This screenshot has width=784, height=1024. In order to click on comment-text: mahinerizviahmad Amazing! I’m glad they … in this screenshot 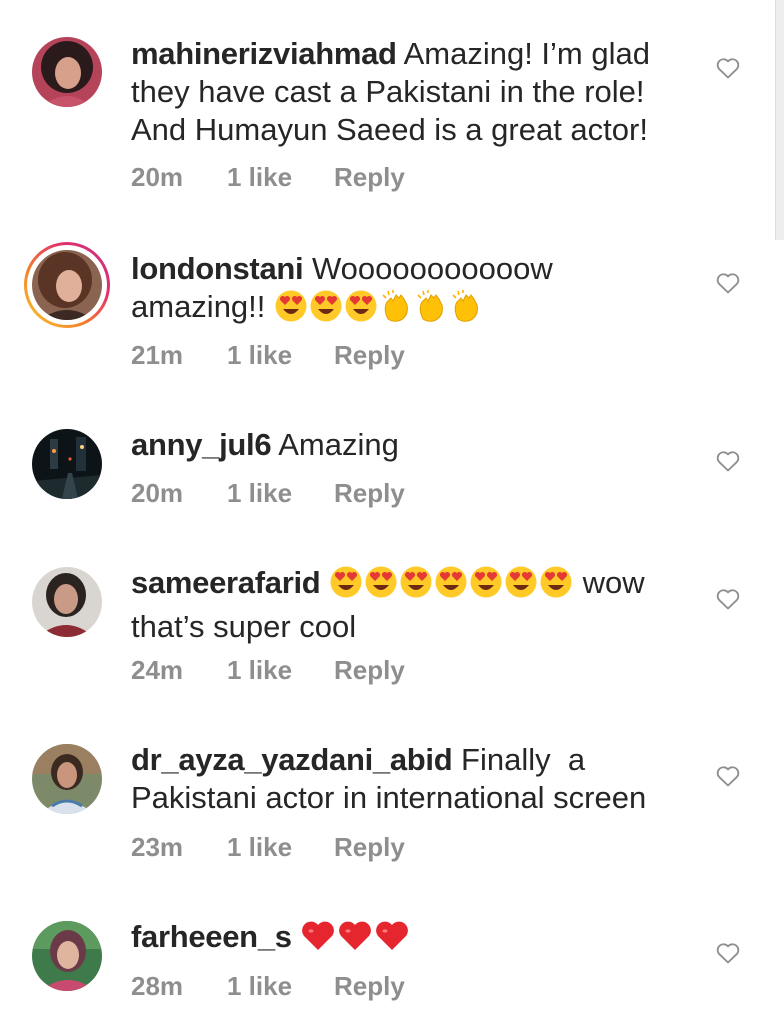, I will do `click(411, 92)`.